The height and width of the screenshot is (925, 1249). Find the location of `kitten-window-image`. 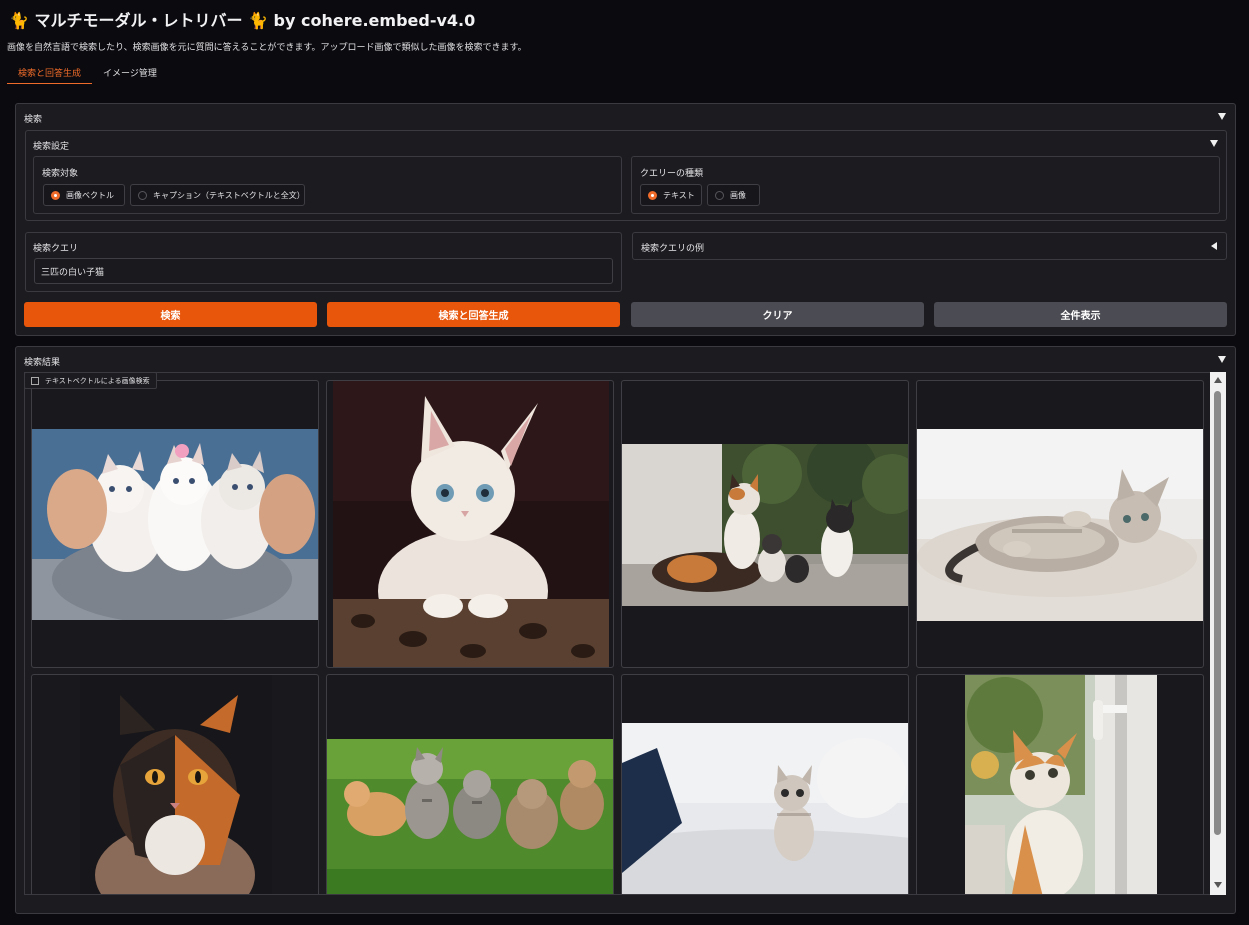

kitten-window-image is located at coordinates (1061, 784).